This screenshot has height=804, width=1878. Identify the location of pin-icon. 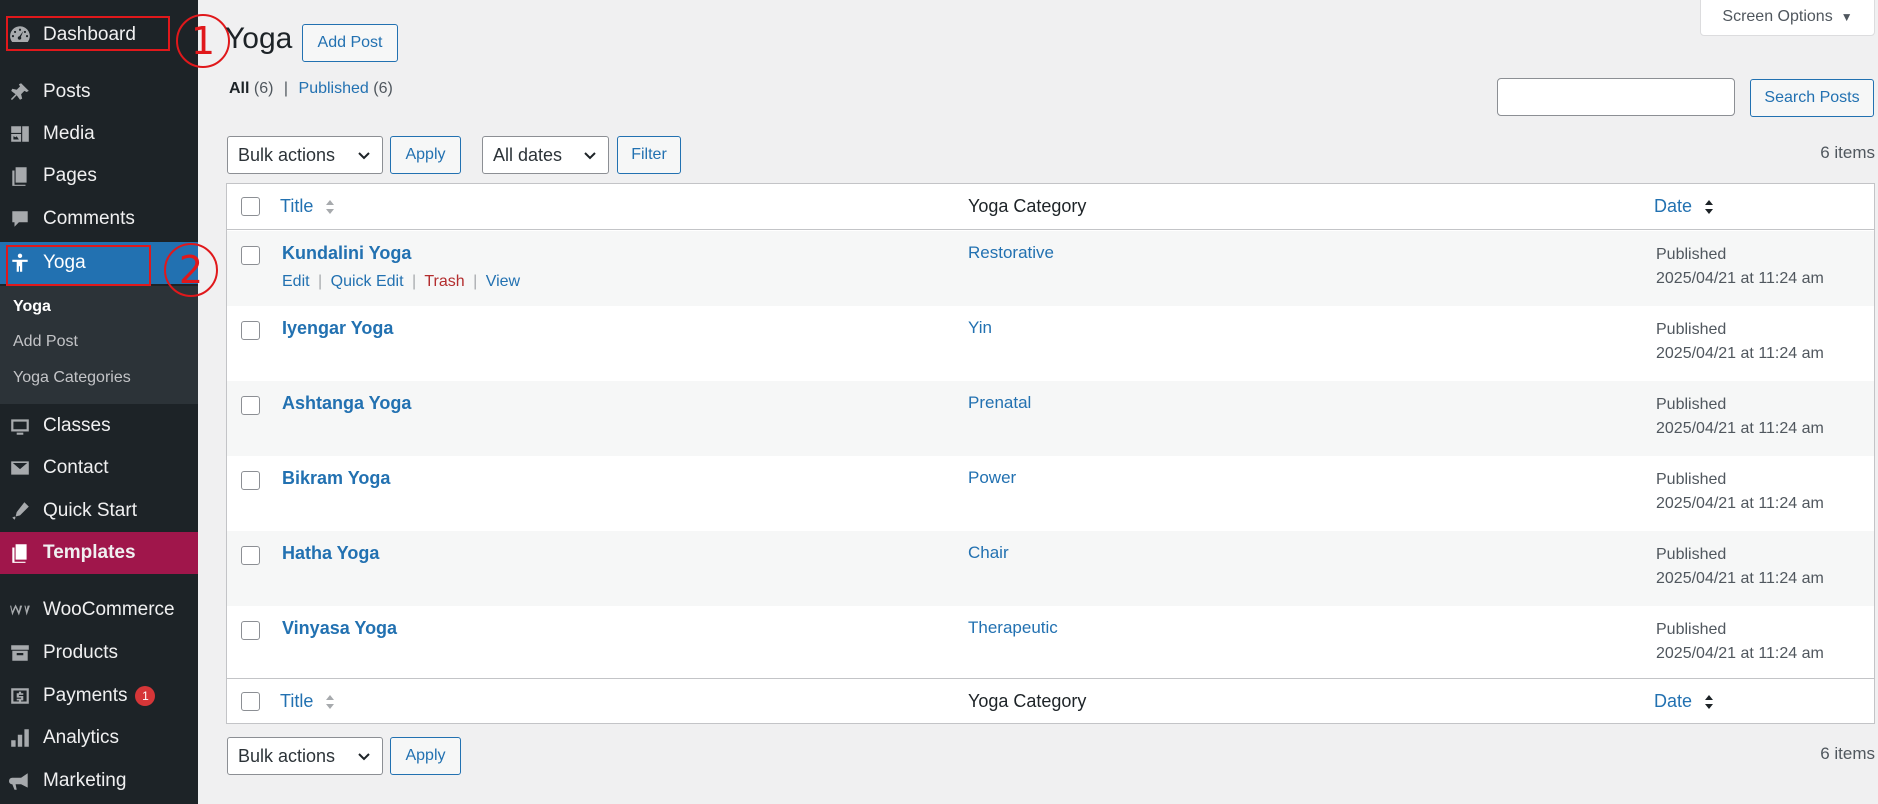
(20, 92).